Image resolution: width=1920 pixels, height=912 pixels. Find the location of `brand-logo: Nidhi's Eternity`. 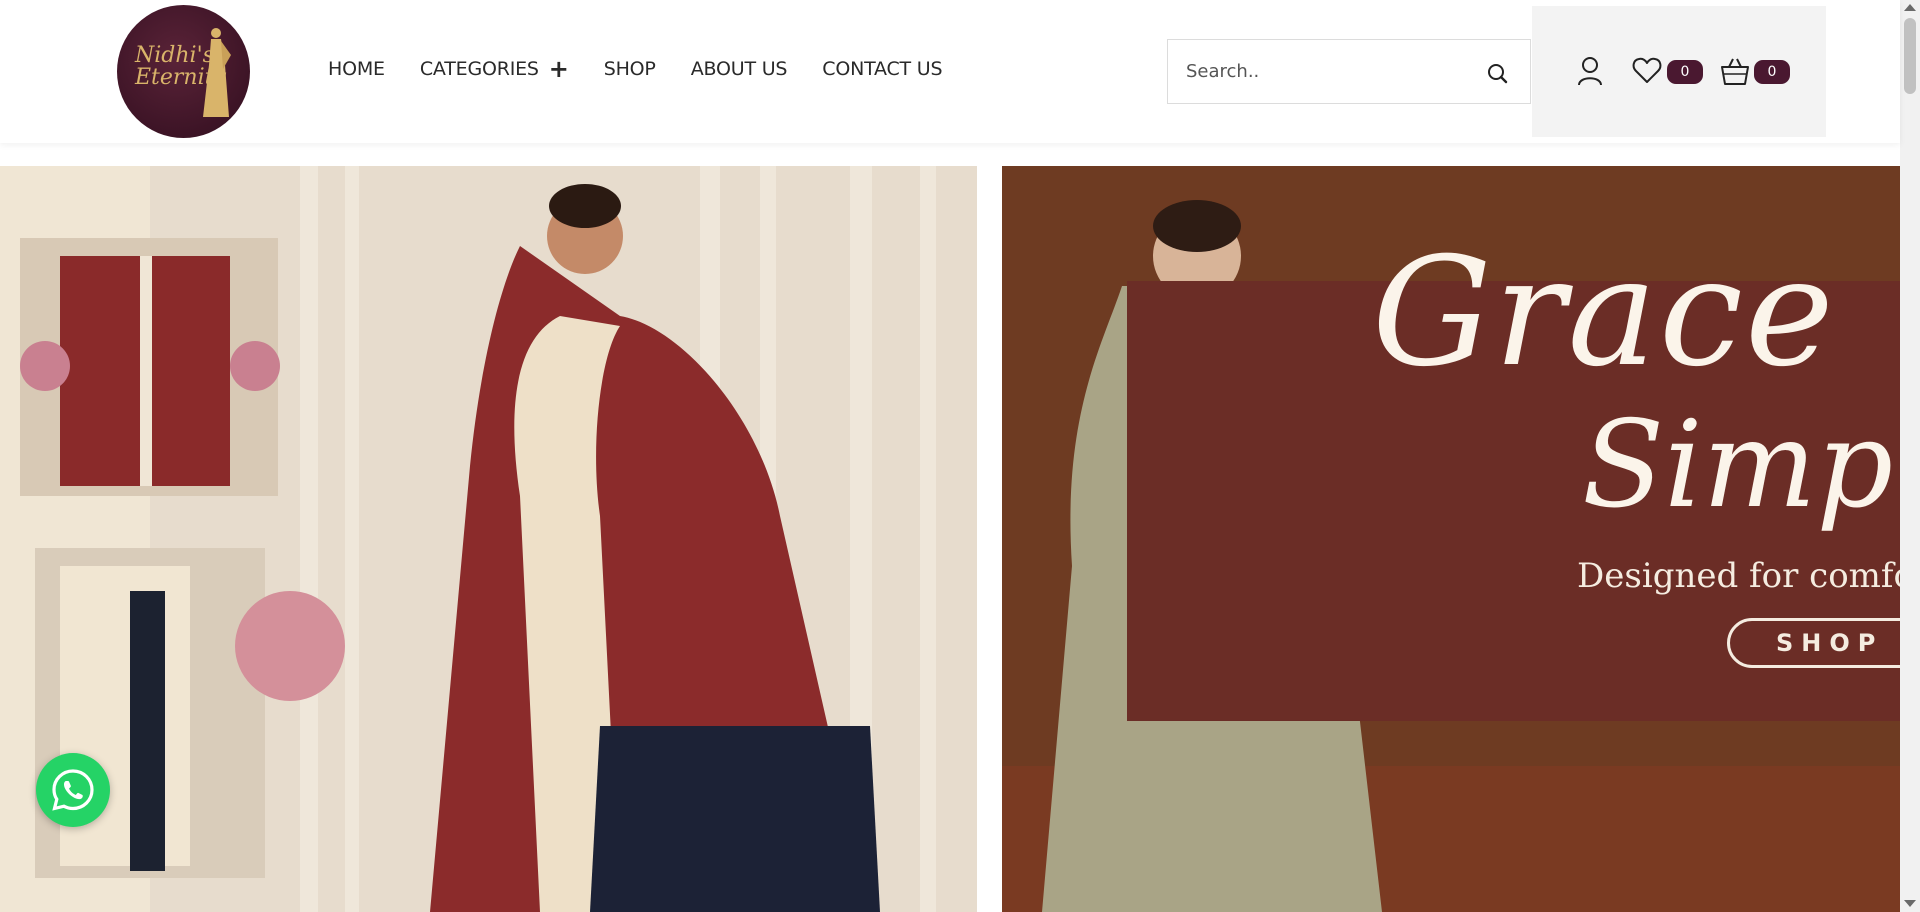

brand-logo: Nidhi's Eternity is located at coordinates (183, 71).